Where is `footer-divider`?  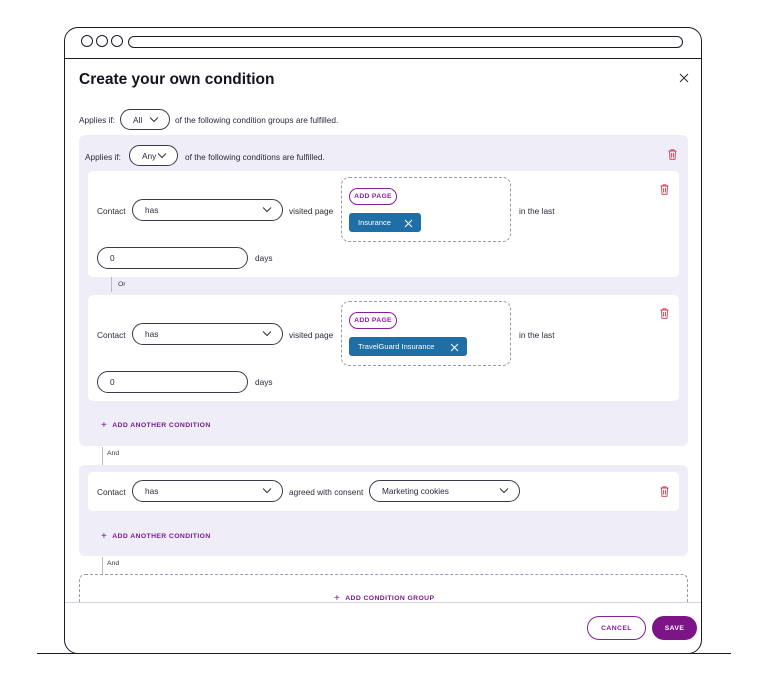
footer-divider is located at coordinates (383, 602).